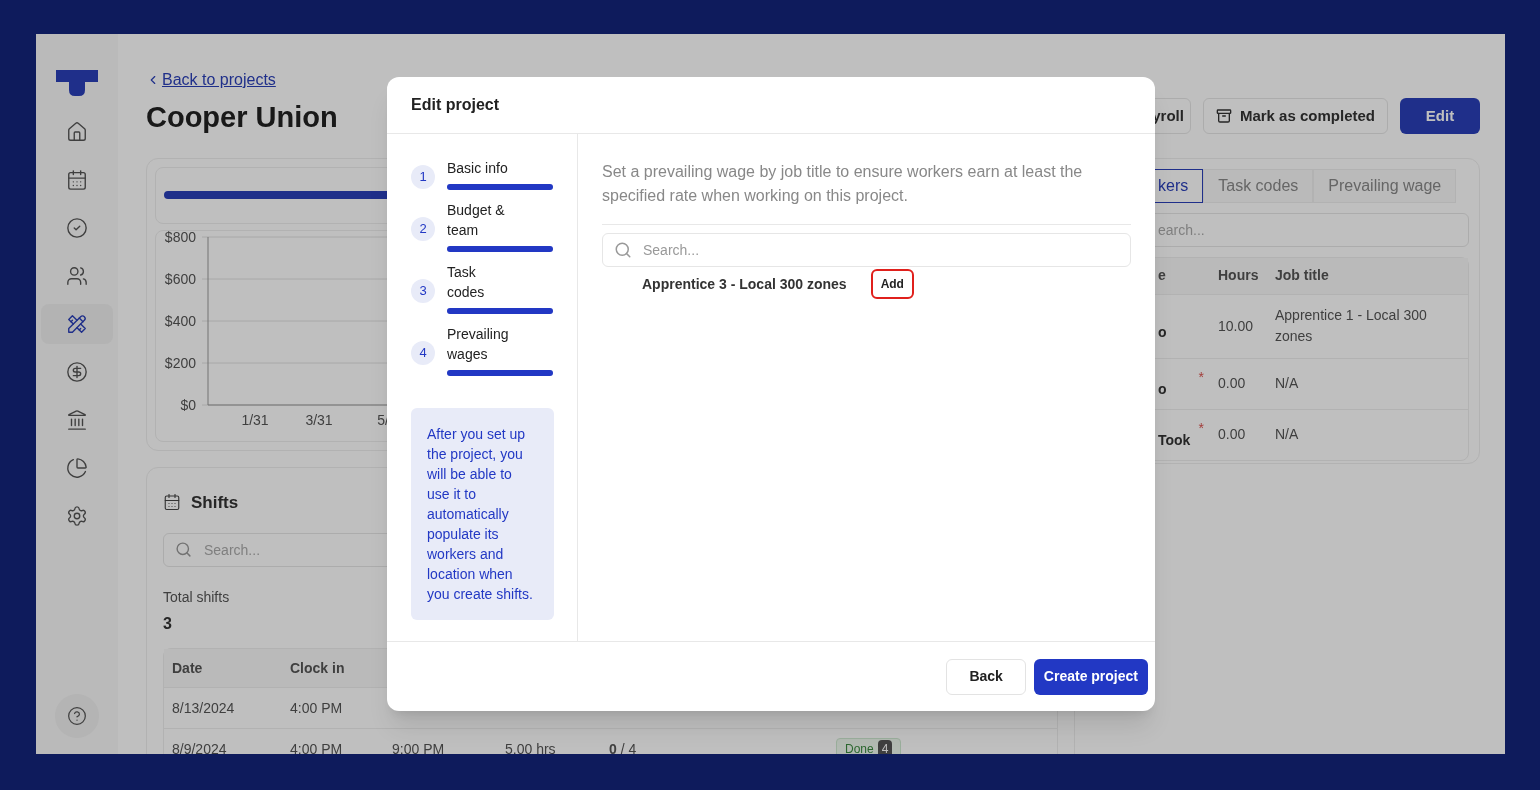 This screenshot has height=790, width=1540. What do you see at coordinates (77, 324) in the screenshot?
I see `sidebar-item` at bounding box center [77, 324].